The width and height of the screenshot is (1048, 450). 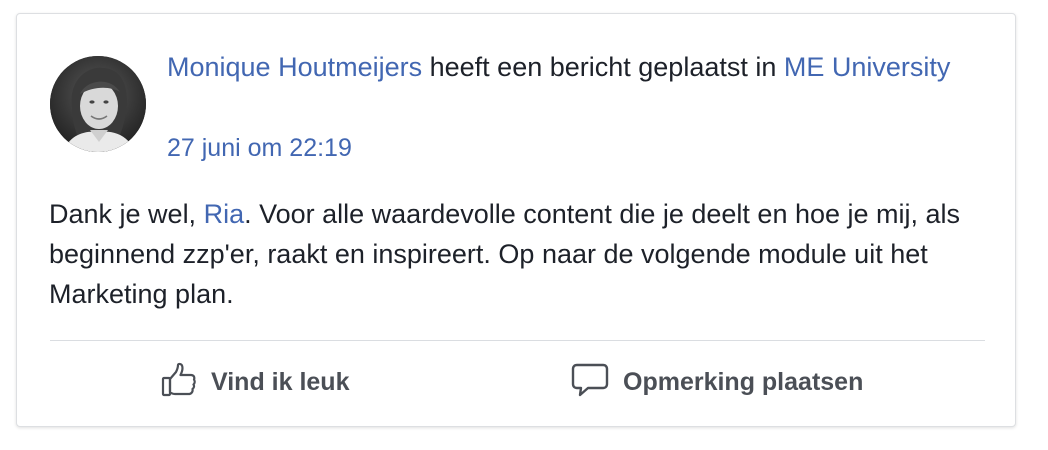 What do you see at coordinates (603, 67) in the screenshot?
I see `post-action-text: heeft een bericht geplaatst in` at bounding box center [603, 67].